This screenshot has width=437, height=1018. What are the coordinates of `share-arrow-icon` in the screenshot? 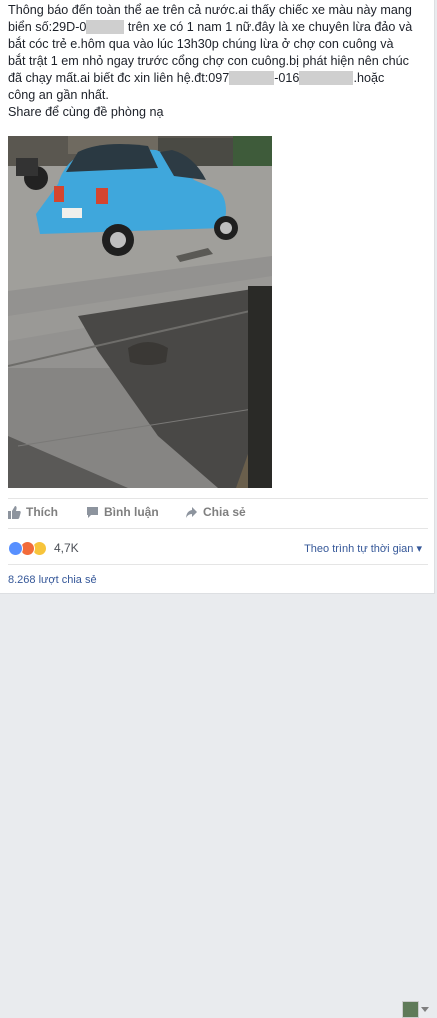 It's located at (191, 512).